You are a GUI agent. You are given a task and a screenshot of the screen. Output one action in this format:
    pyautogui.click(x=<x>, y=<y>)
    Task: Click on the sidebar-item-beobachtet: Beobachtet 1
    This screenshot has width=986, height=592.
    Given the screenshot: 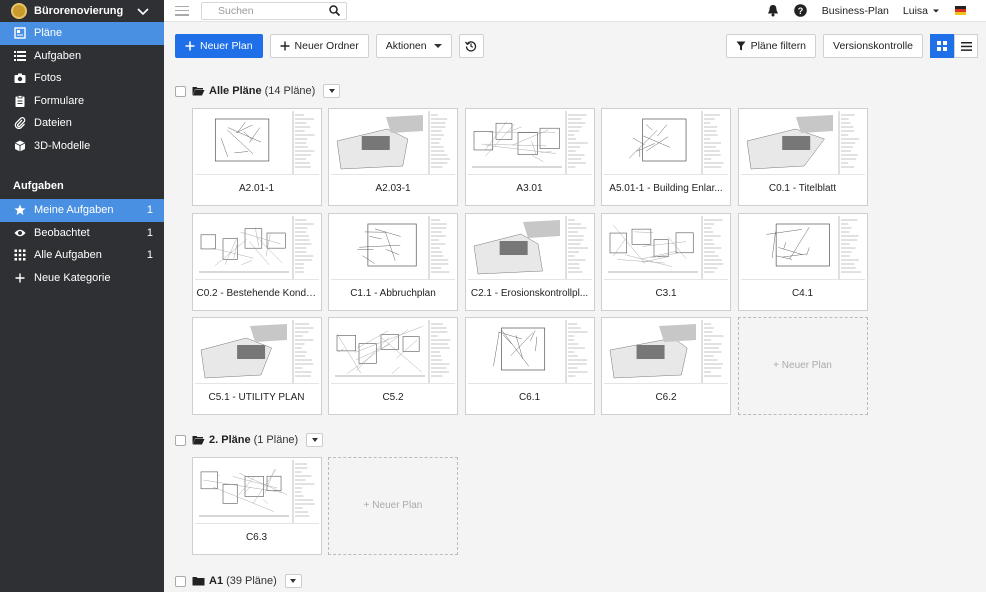 What is the action you would take?
    pyautogui.click(x=82, y=233)
    